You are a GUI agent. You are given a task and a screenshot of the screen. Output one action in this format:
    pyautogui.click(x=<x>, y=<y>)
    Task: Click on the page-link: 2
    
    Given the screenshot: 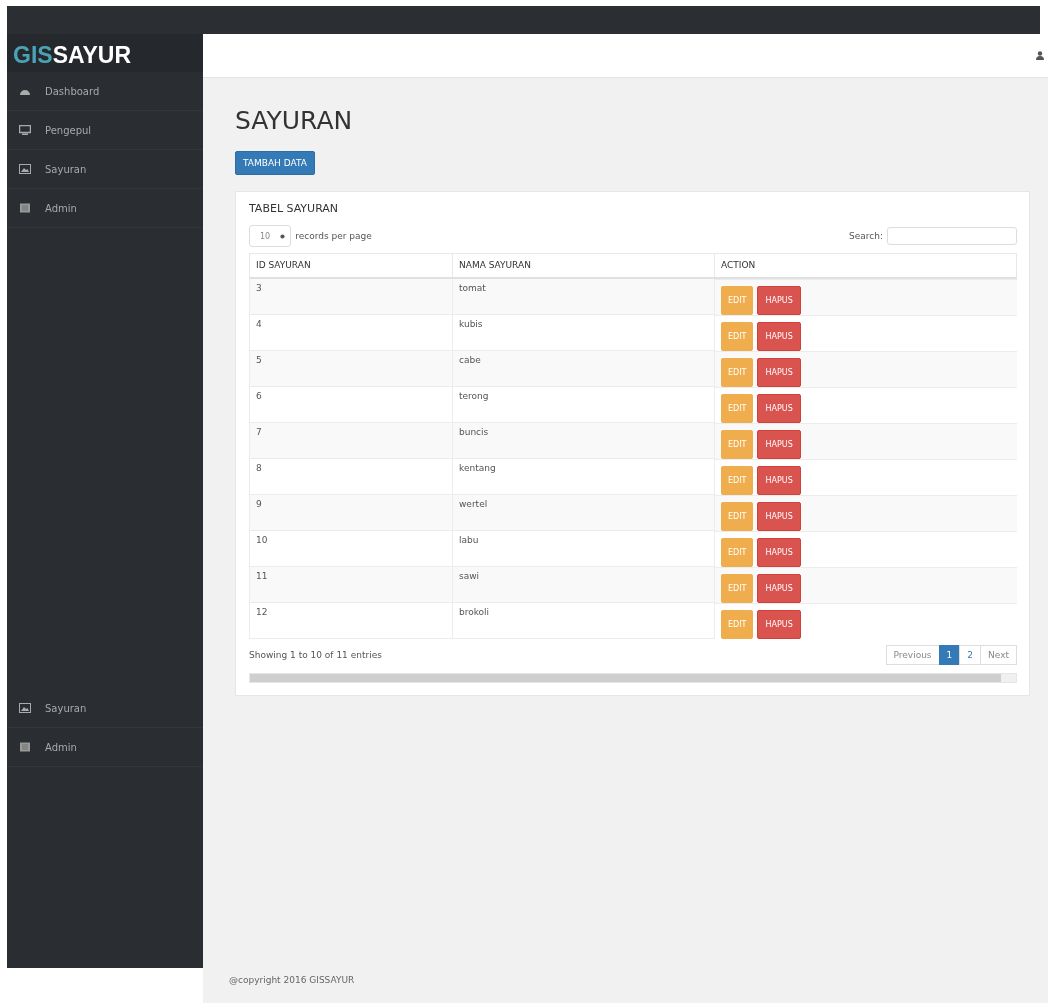 What is the action you would take?
    pyautogui.click(x=970, y=655)
    